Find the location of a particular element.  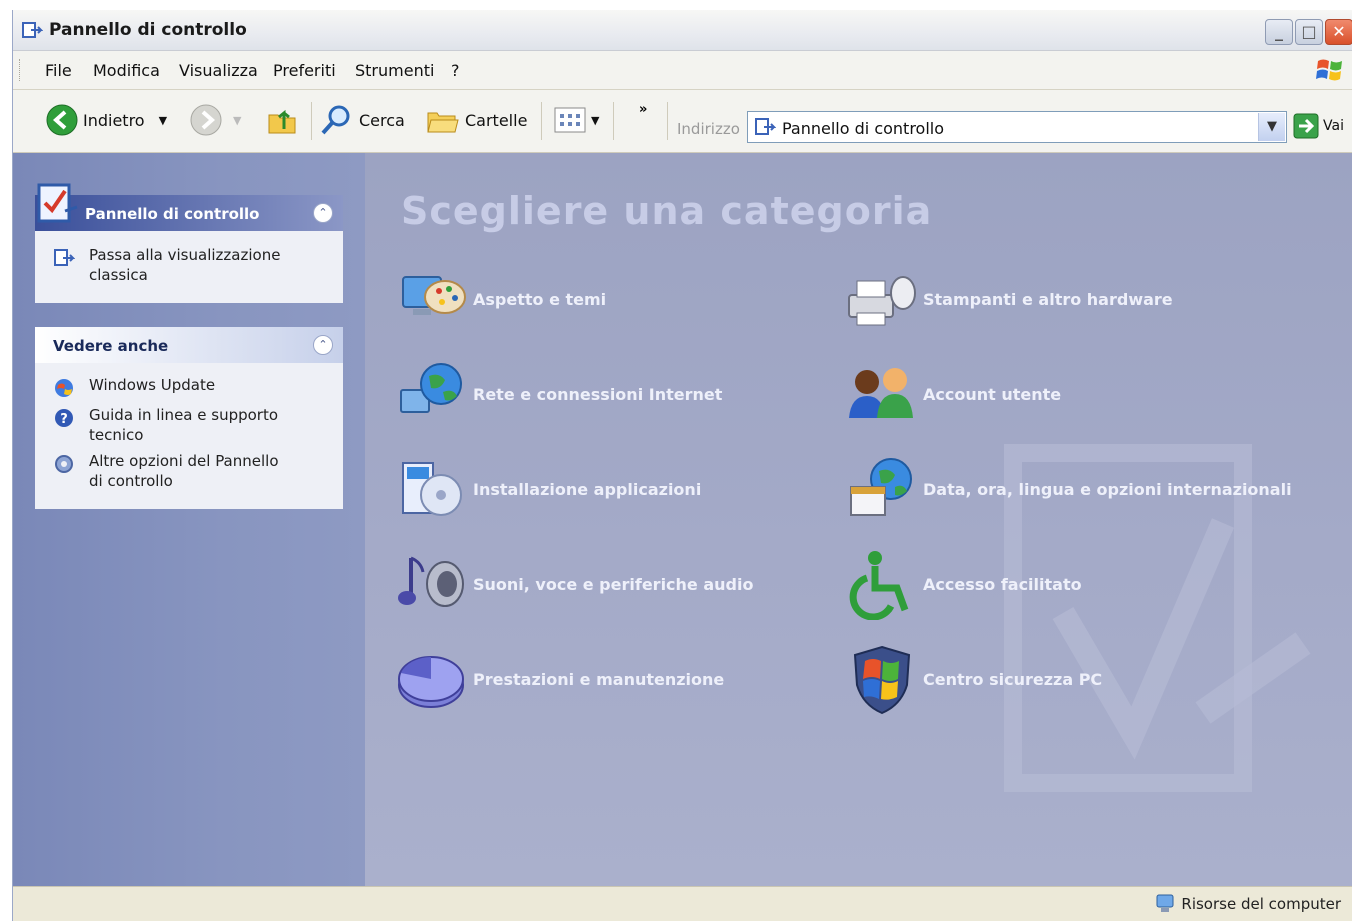

category-label: Suoni, voce e periferiche audio is located at coordinates (613, 584).